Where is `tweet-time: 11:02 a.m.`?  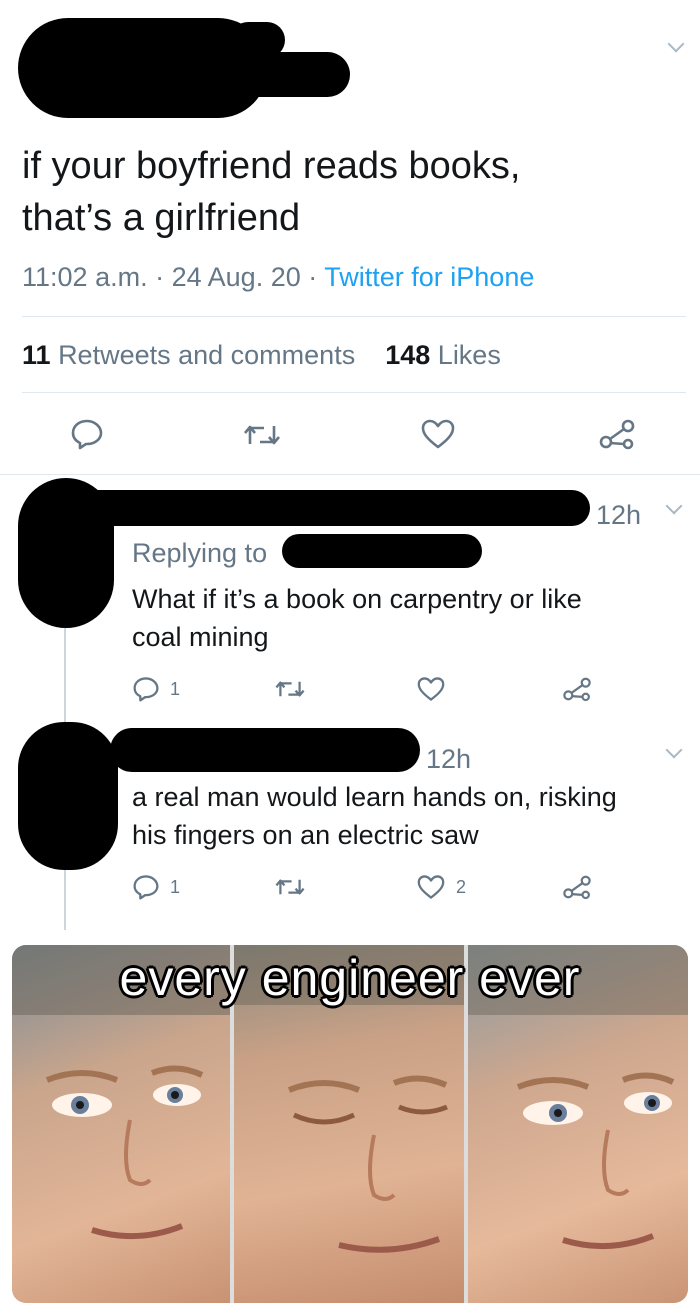 tweet-time: 11:02 a.m. is located at coordinates (85, 277).